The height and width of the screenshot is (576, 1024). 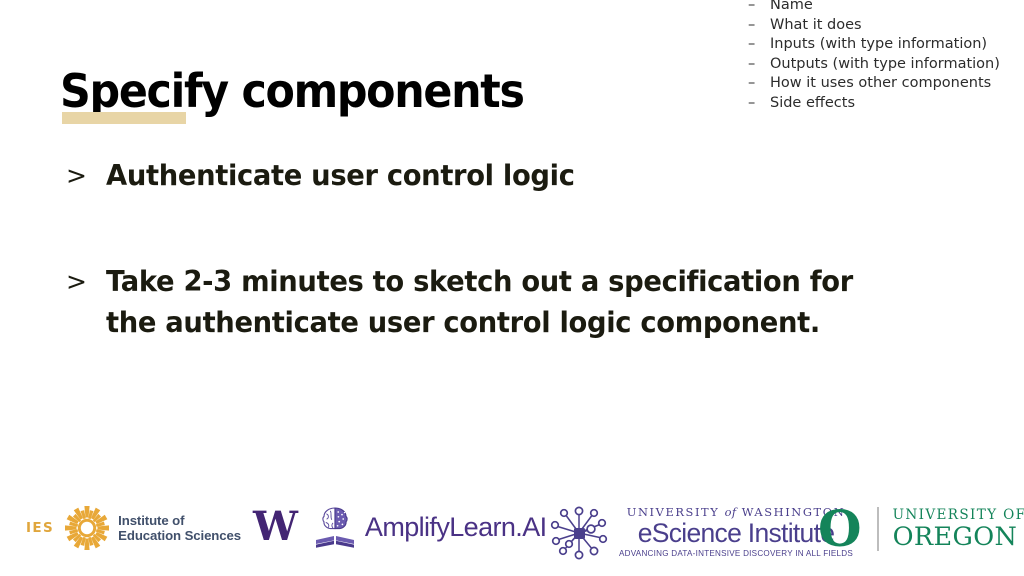 What do you see at coordinates (87, 528) in the screenshot?
I see `sunburst-icon` at bounding box center [87, 528].